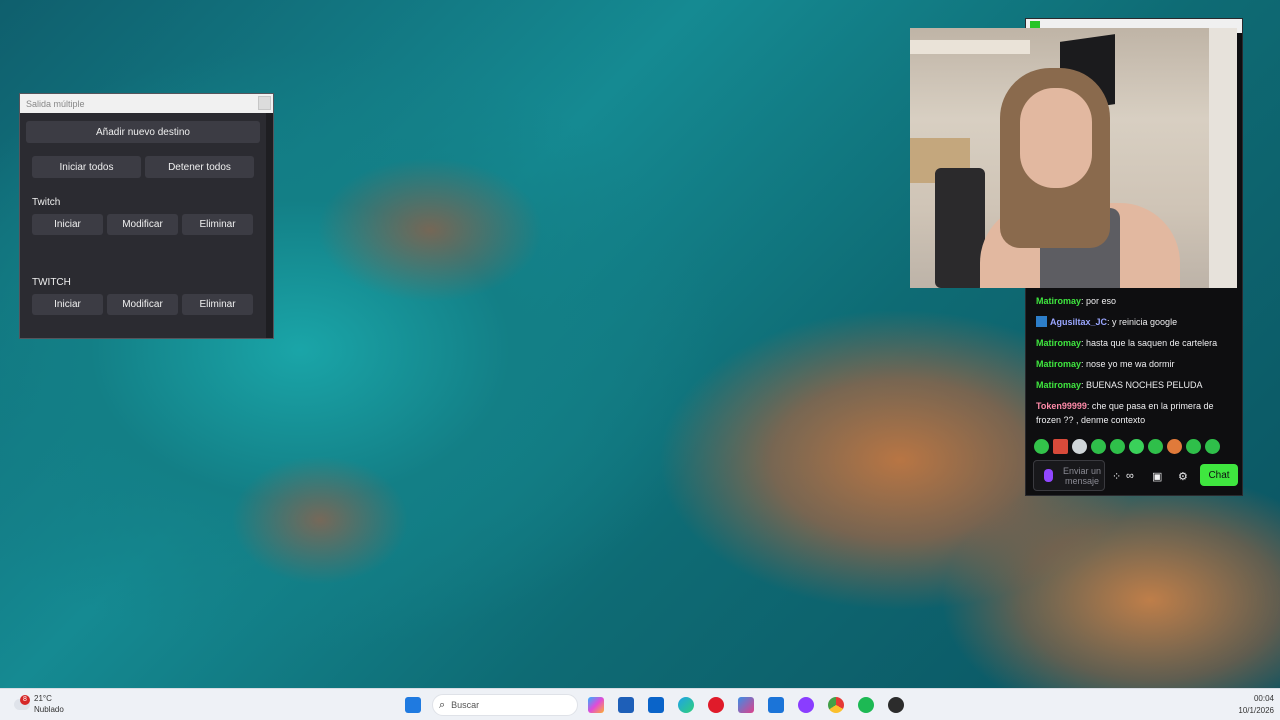  What do you see at coordinates (269, 225) in the screenshot?
I see `scrollbar` at bounding box center [269, 225].